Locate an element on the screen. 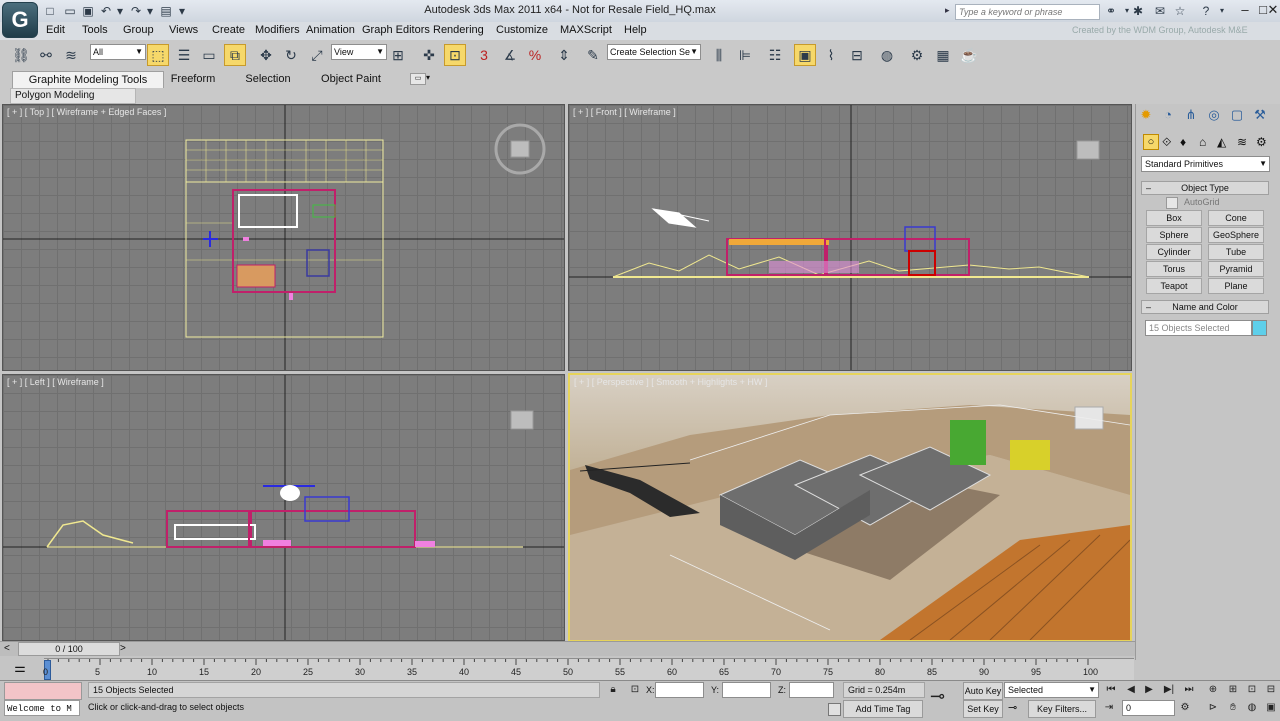  named-selection-sets-dropdown: Create Selection Se ▼ is located at coordinates (654, 52).